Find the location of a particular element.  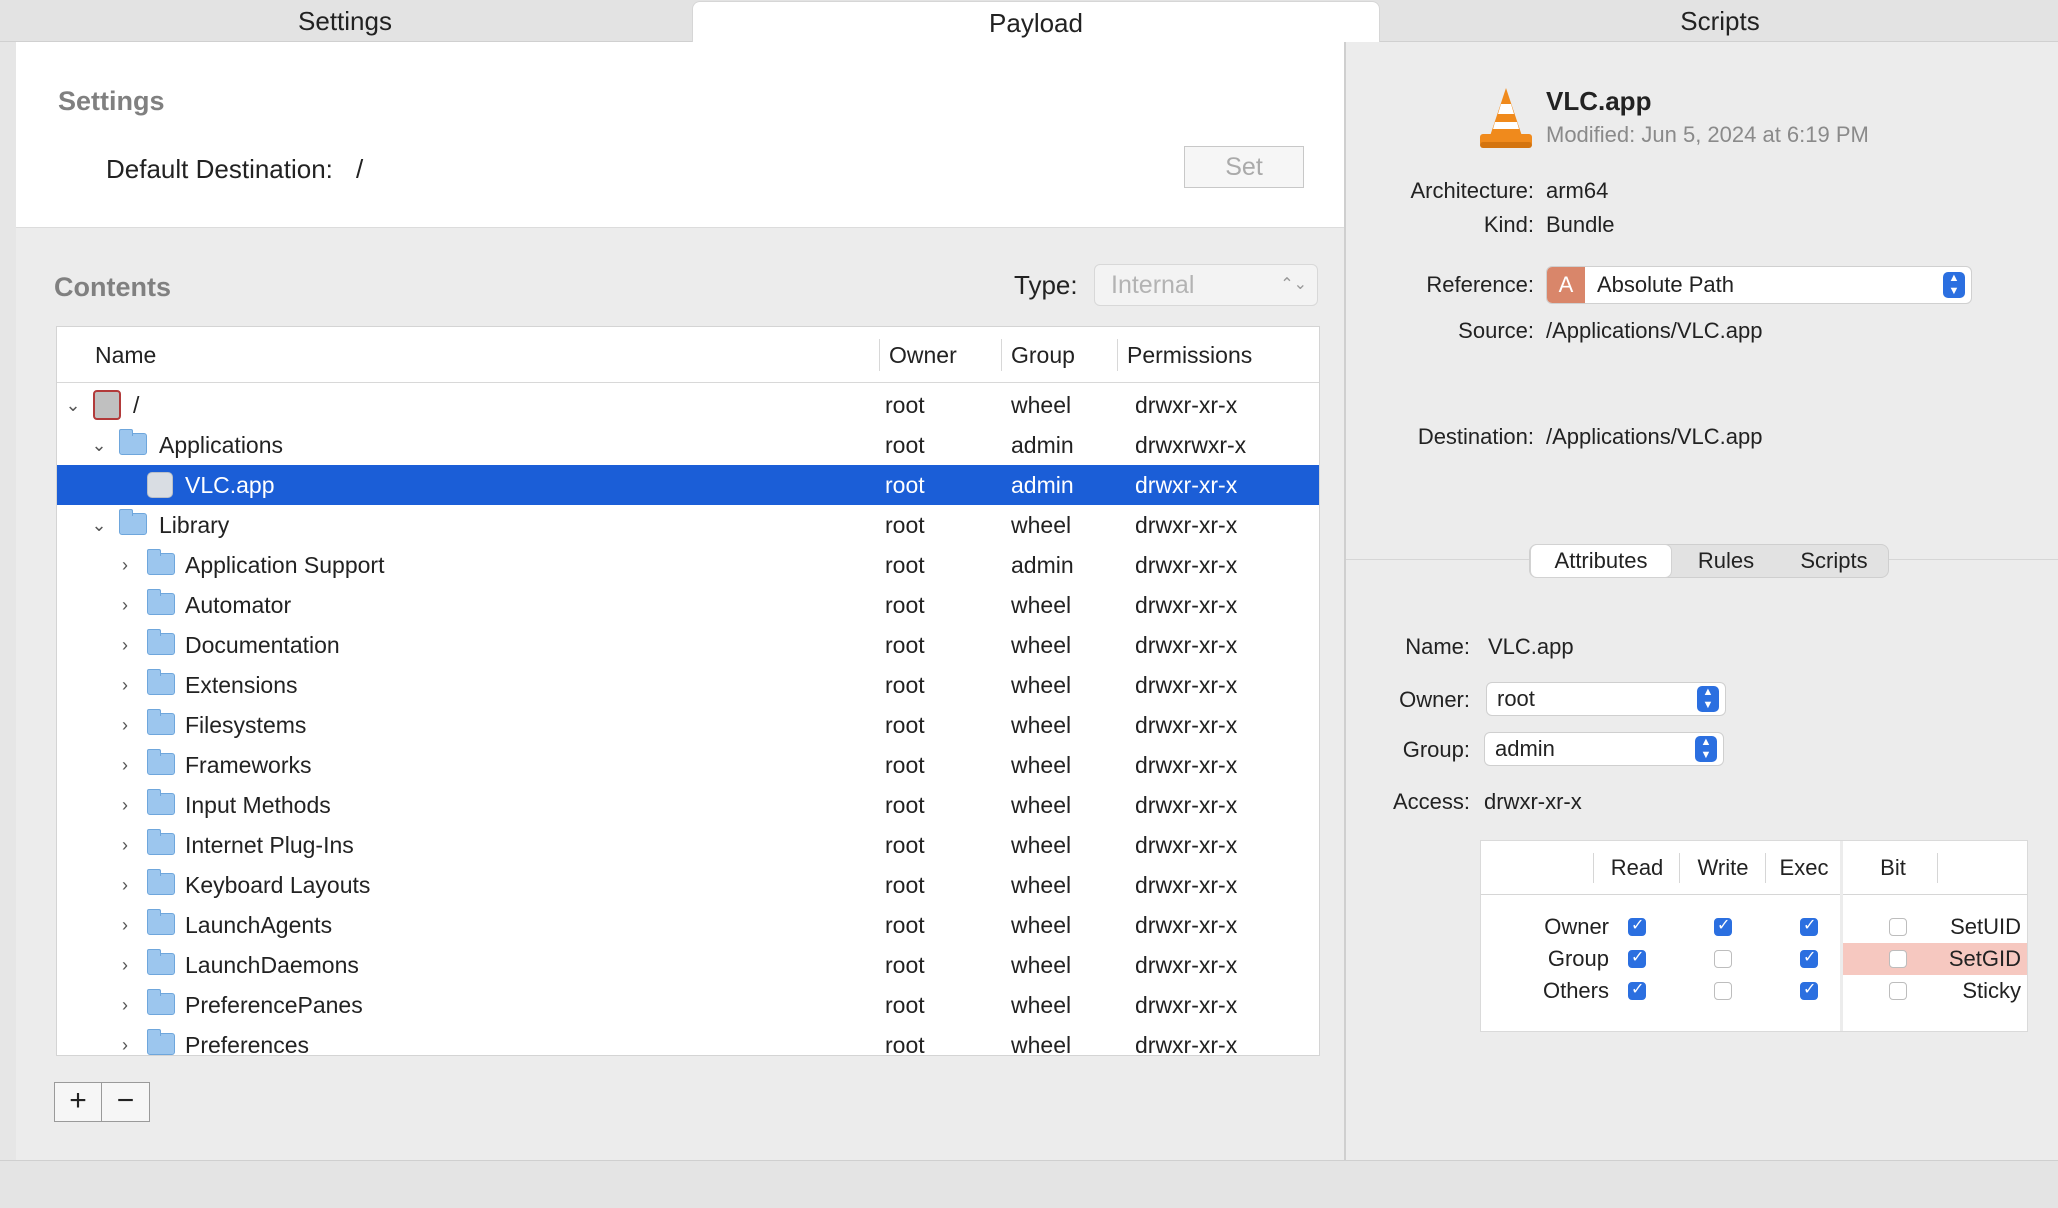

kind-label: Kind: is located at coordinates (1508, 224).